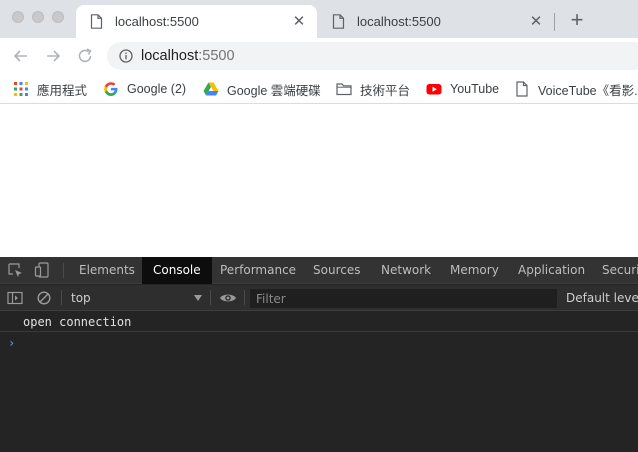  I want to click on new-tab-button: +, so click(577, 20).